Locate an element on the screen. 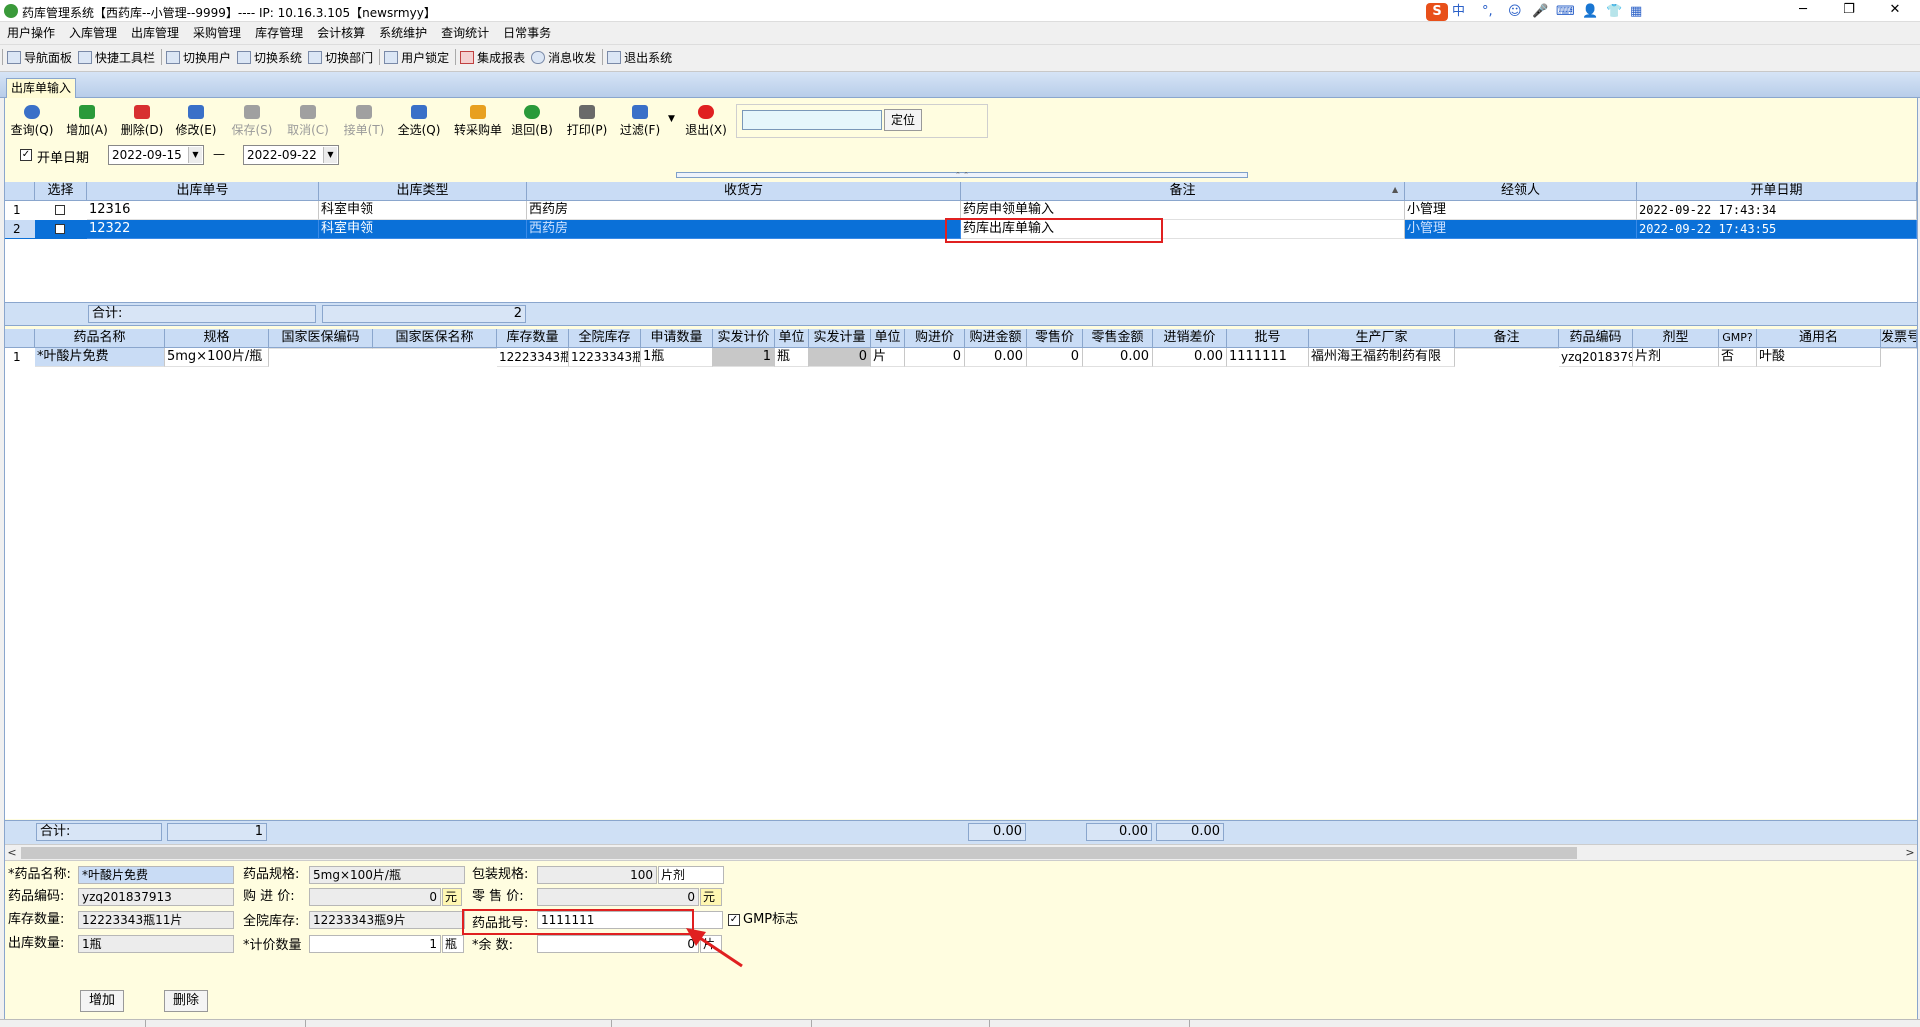  col-header-item-note: 备注 is located at coordinates (1507, 338).